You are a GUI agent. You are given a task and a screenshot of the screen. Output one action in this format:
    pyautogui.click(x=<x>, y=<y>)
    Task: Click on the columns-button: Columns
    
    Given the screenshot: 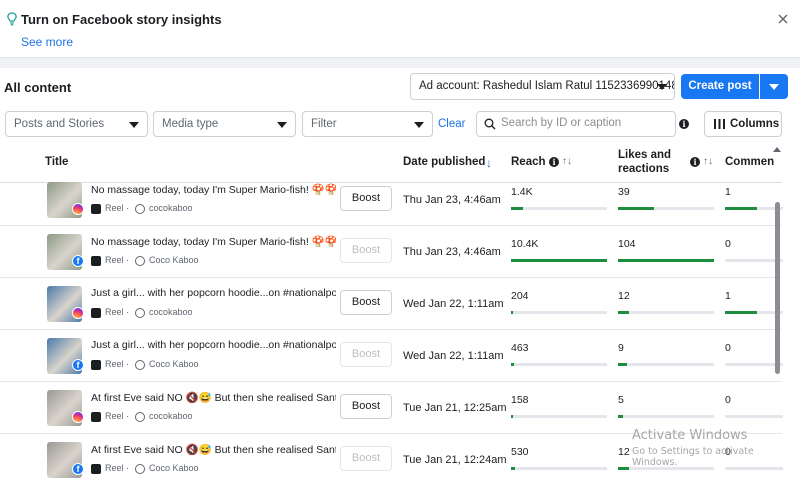 What is the action you would take?
    pyautogui.click(x=743, y=124)
    